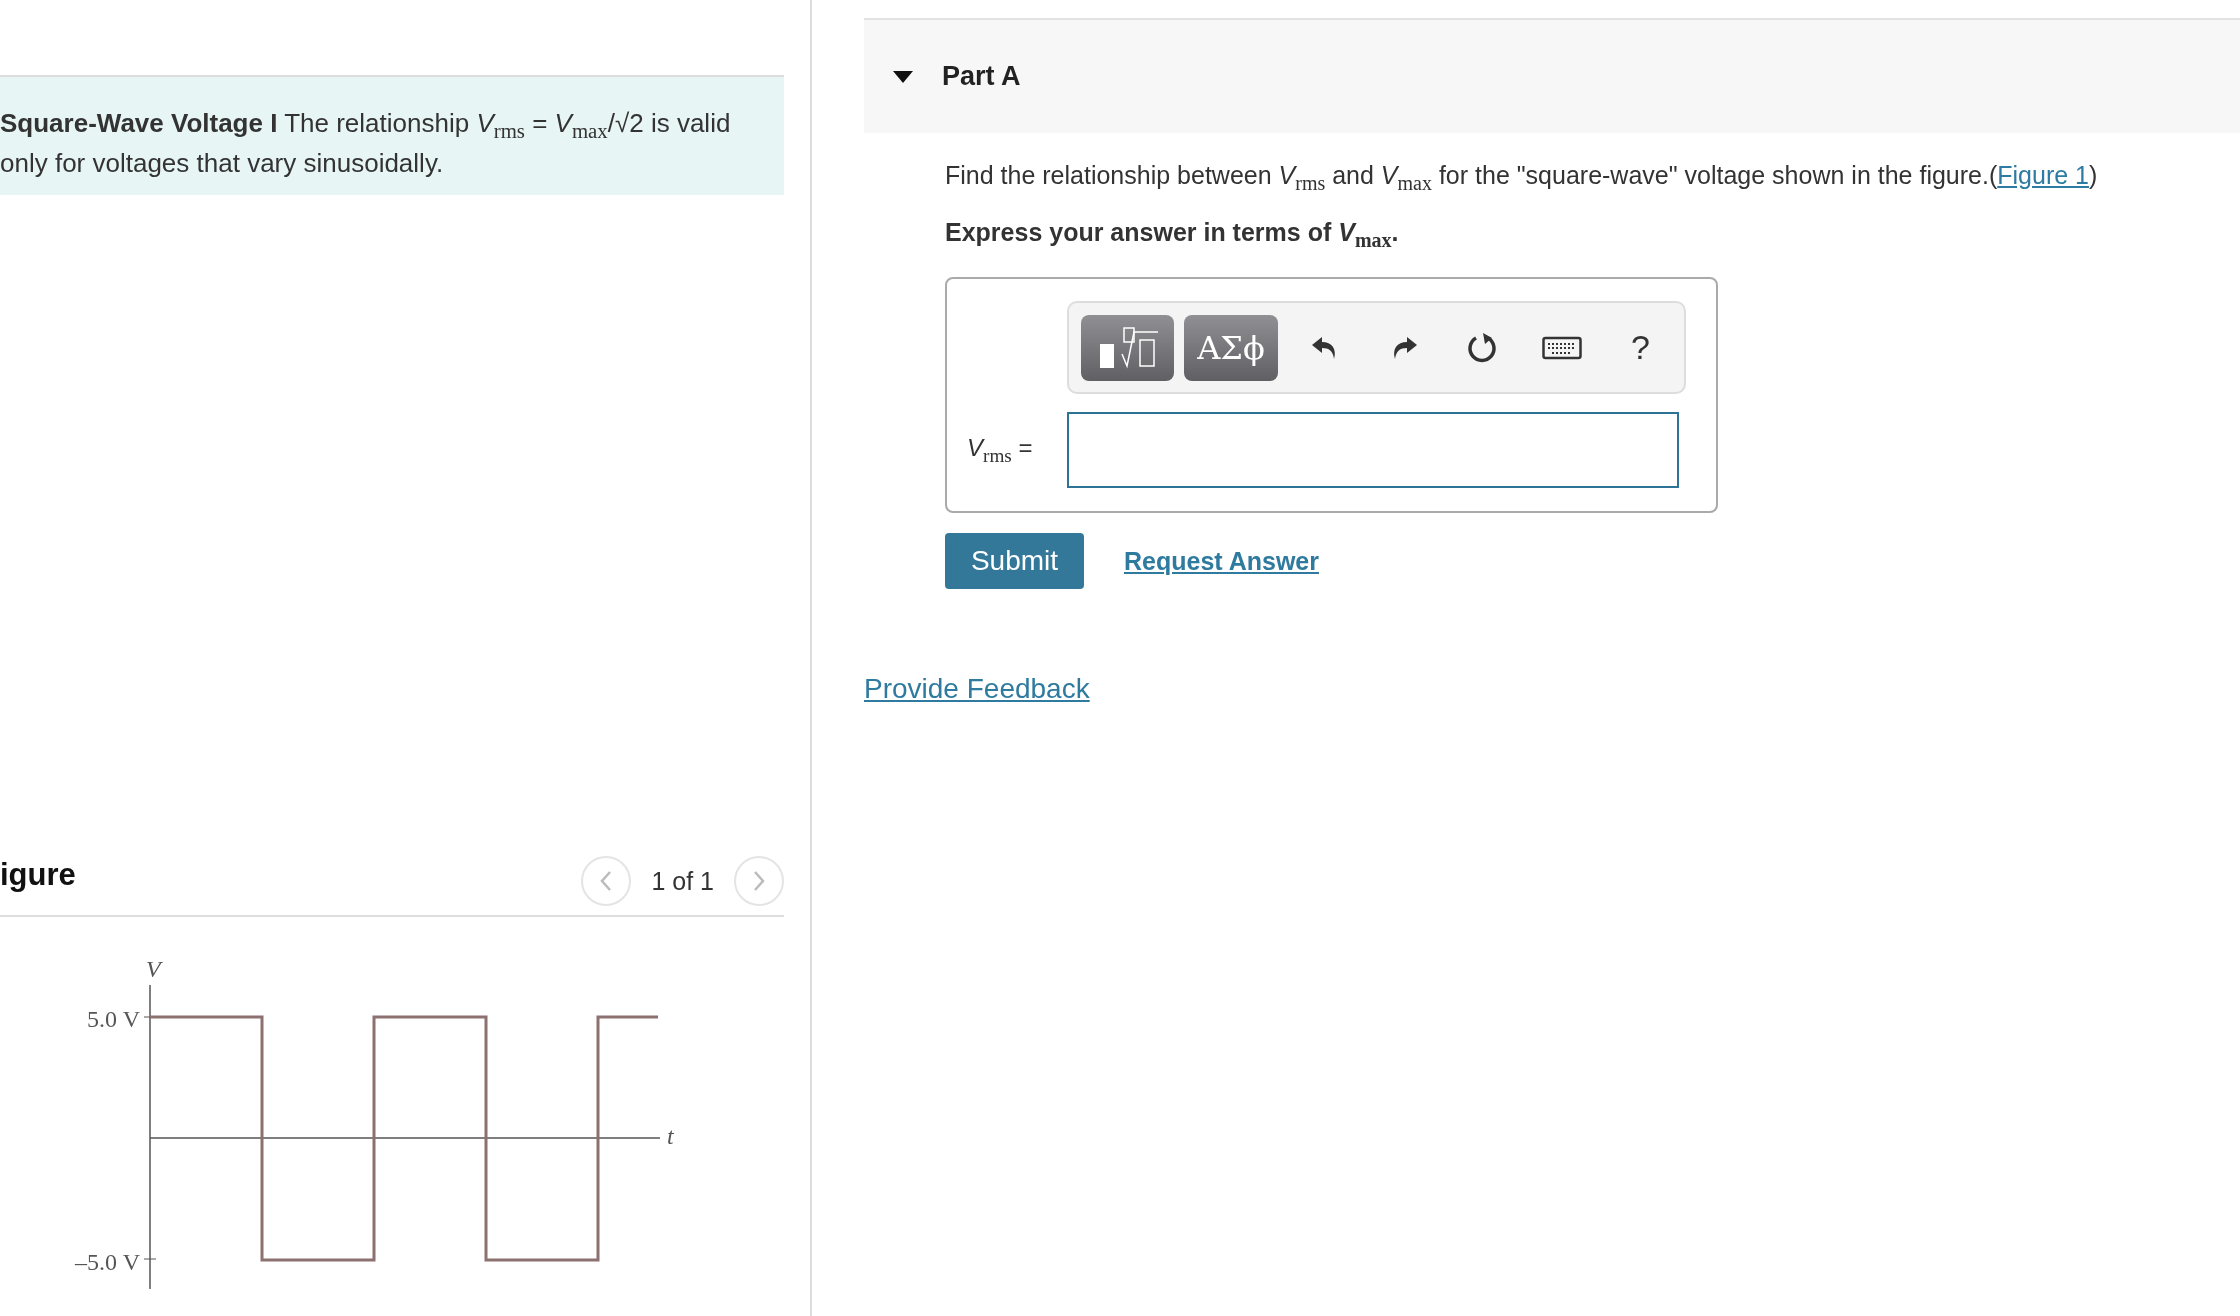  Describe the element at coordinates (670, 1136) in the screenshot. I see `axis-label: t` at that location.